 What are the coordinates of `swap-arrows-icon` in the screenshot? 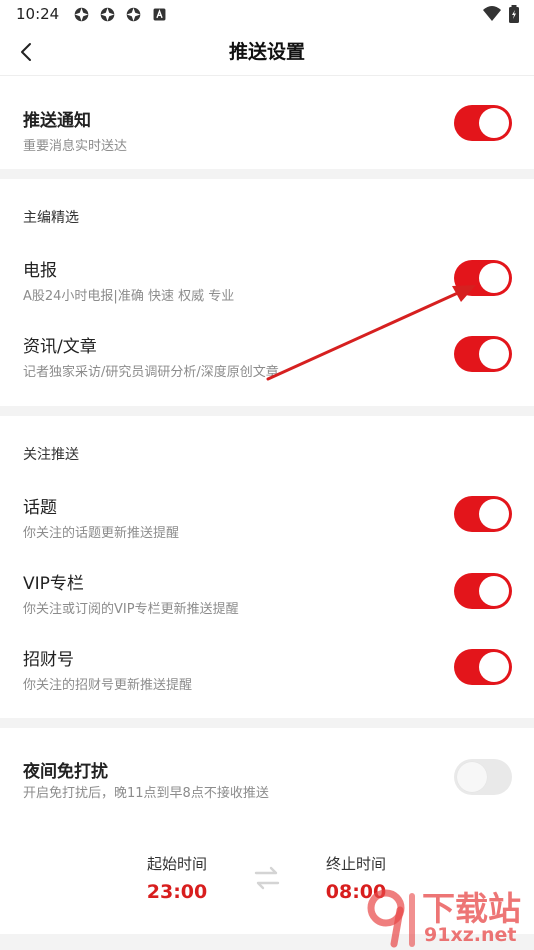 It's located at (267, 878).